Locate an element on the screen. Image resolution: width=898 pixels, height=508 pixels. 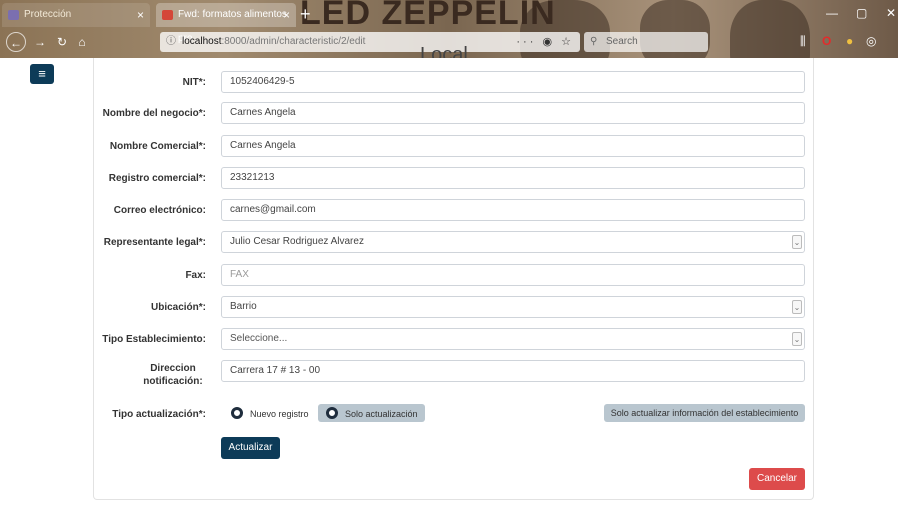
reload-icon: ↻ is located at coordinates (62, 42).